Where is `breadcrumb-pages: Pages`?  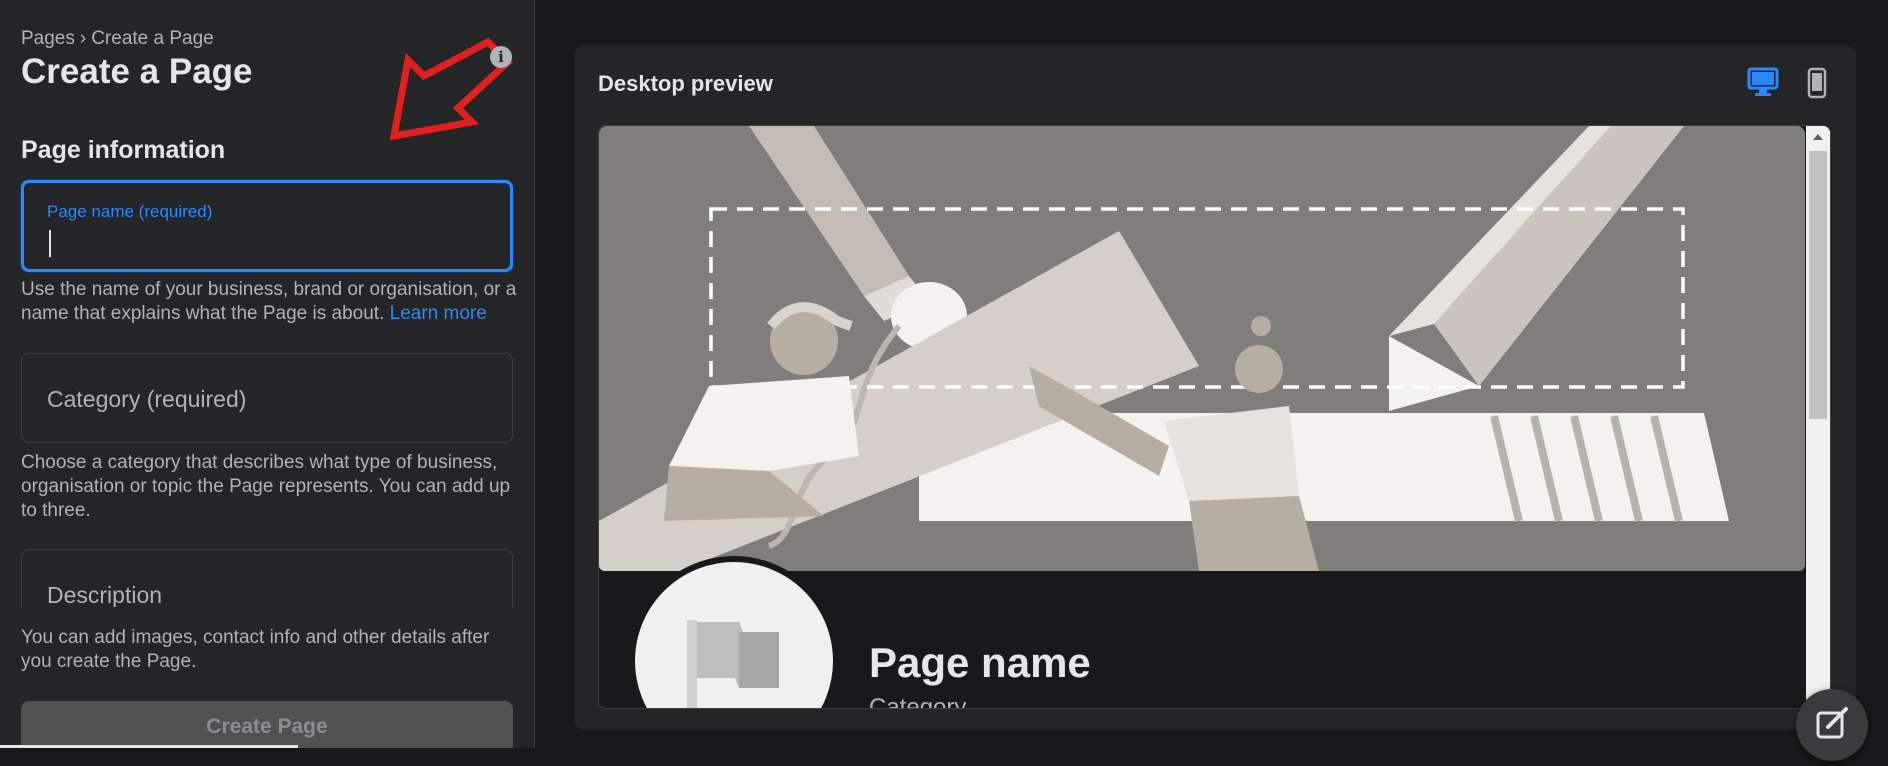
breadcrumb-pages: Pages is located at coordinates (48, 38).